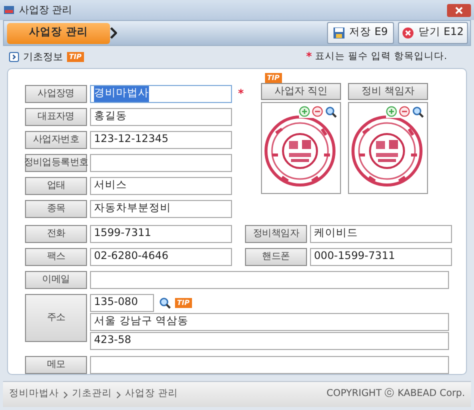  Describe the element at coordinates (56, 209) in the screenshot. I see `field-label: 종목` at that location.